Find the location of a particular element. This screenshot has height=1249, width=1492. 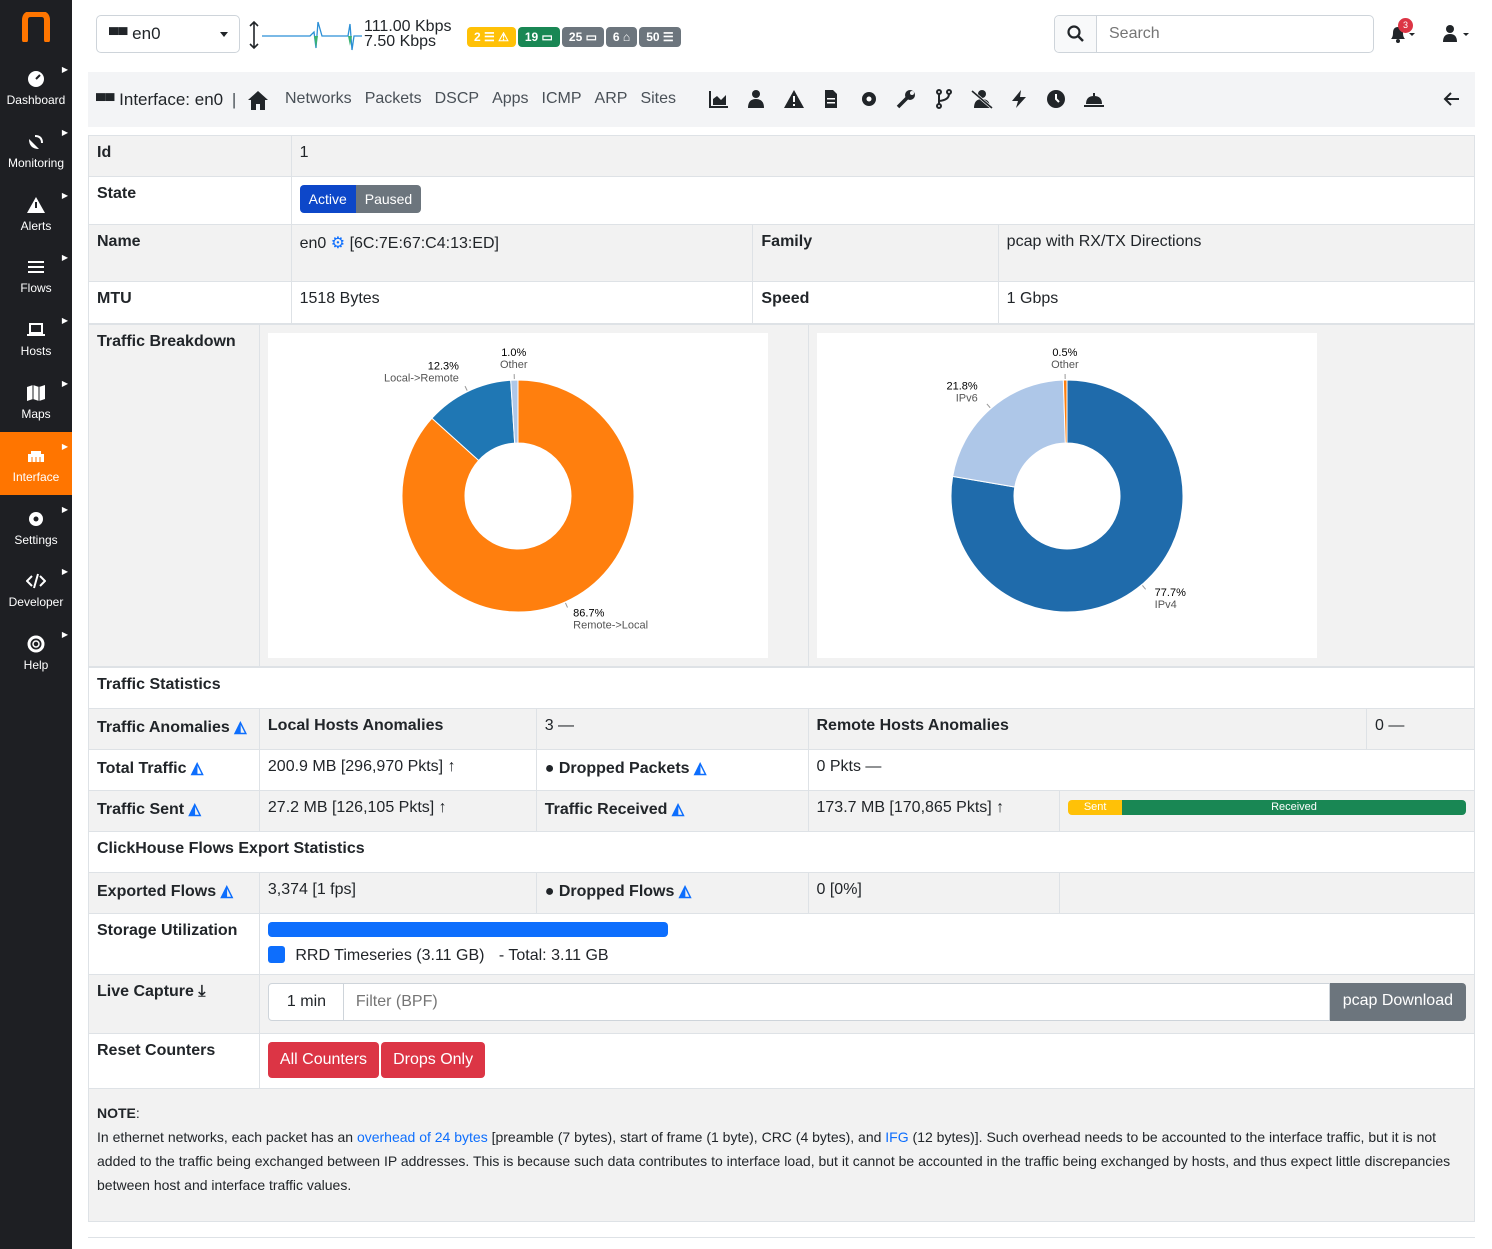

sidebar-item-monitoring: Monitoring ▶ is located at coordinates (36, 149).